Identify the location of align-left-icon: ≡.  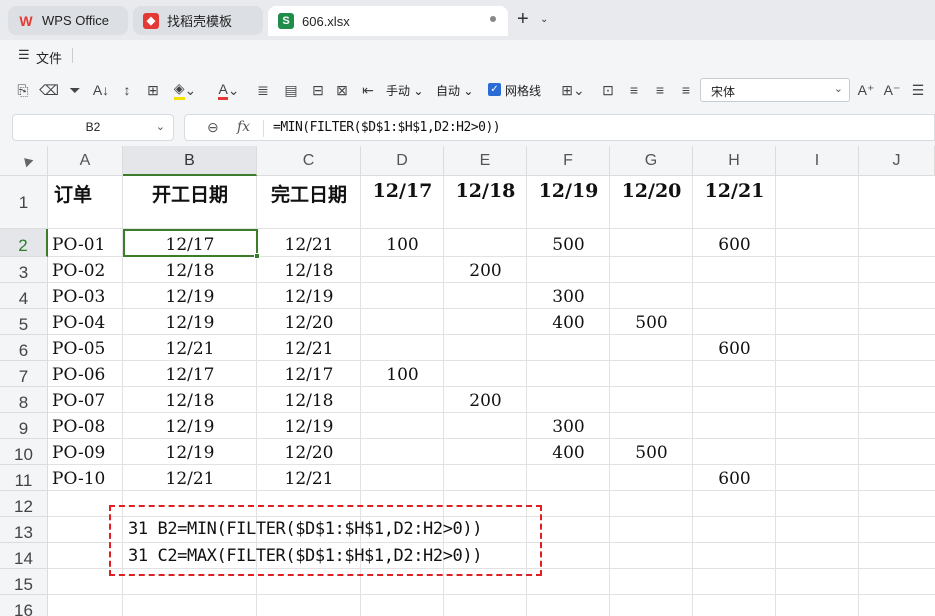
(634, 90).